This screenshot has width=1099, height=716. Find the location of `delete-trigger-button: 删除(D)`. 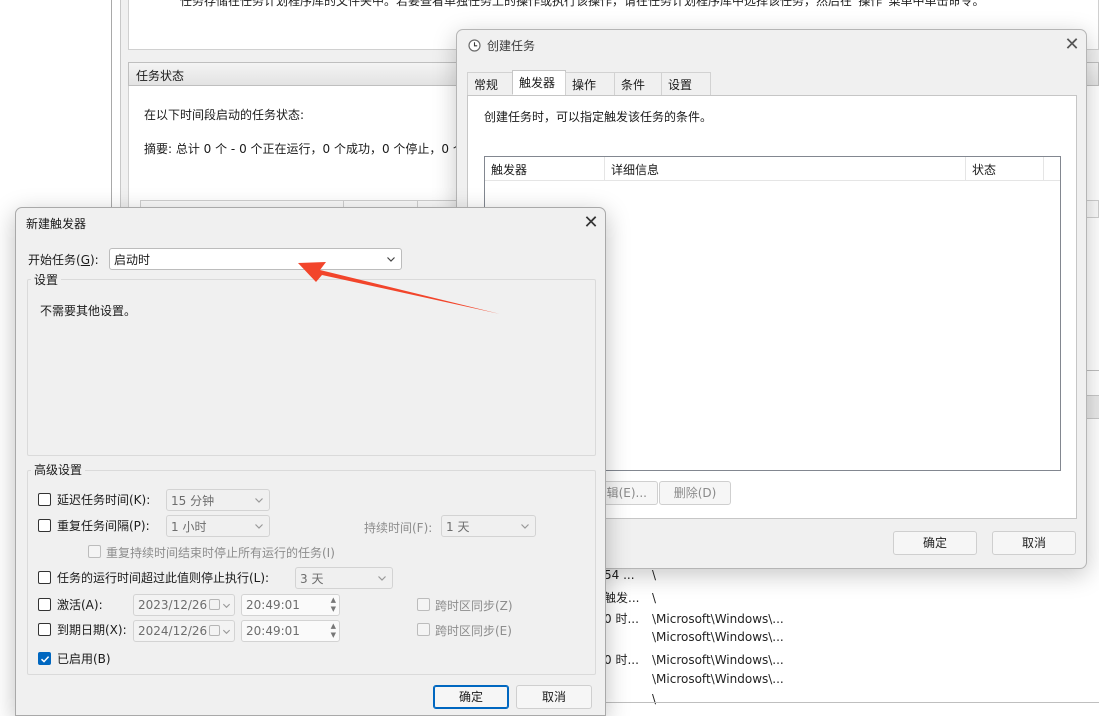

delete-trigger-button: 删除(D) is located at coordinates (695, 493).